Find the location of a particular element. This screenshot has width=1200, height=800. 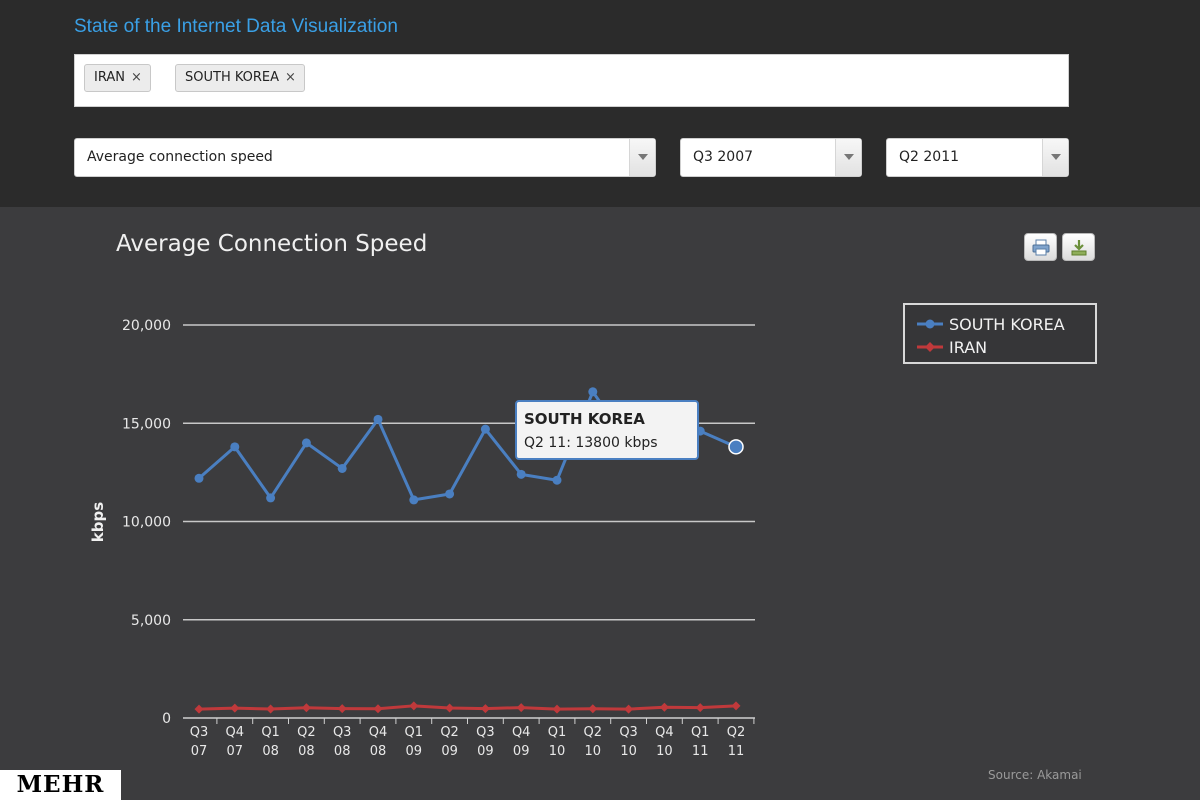

y-tick-label: 15,000 is located at coordinates (146, 424).